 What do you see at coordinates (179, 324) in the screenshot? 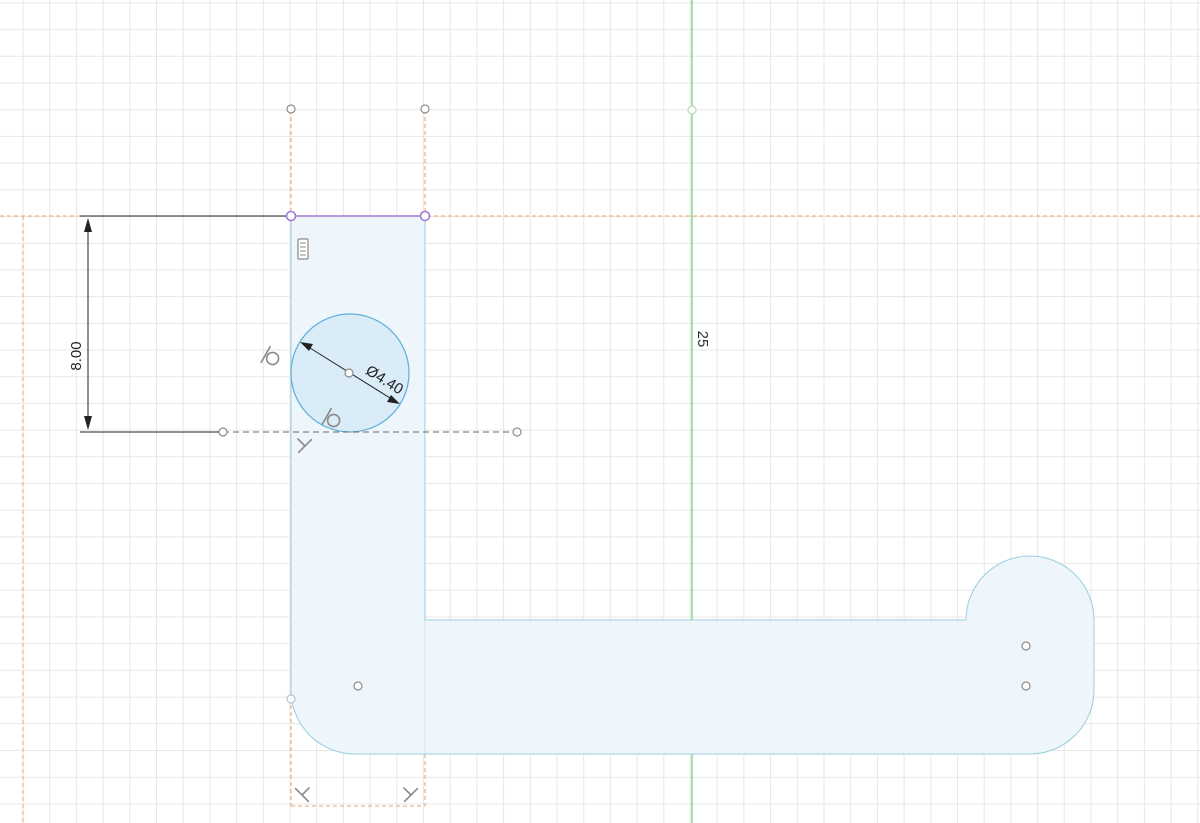
I see `height-dimension: 8.00` at bounding box center [179, 324].